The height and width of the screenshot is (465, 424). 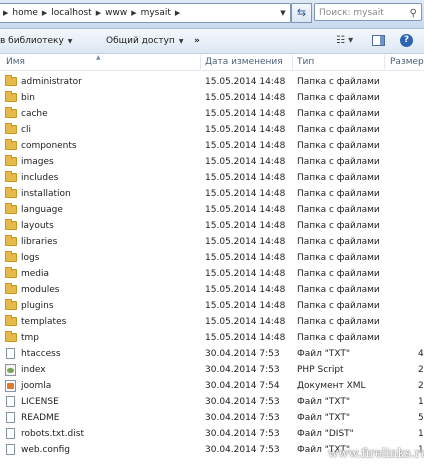 I want to click on refresh-icon: ⇆, so click(x=301, y=12).